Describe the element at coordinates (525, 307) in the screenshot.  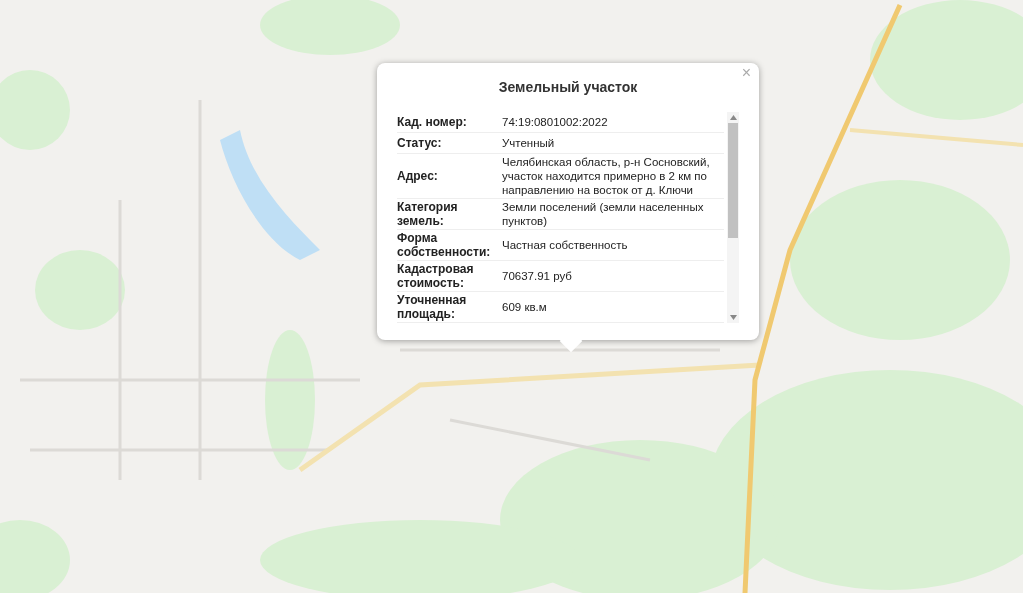
I see `field-value: 609 кв.м` at that location.